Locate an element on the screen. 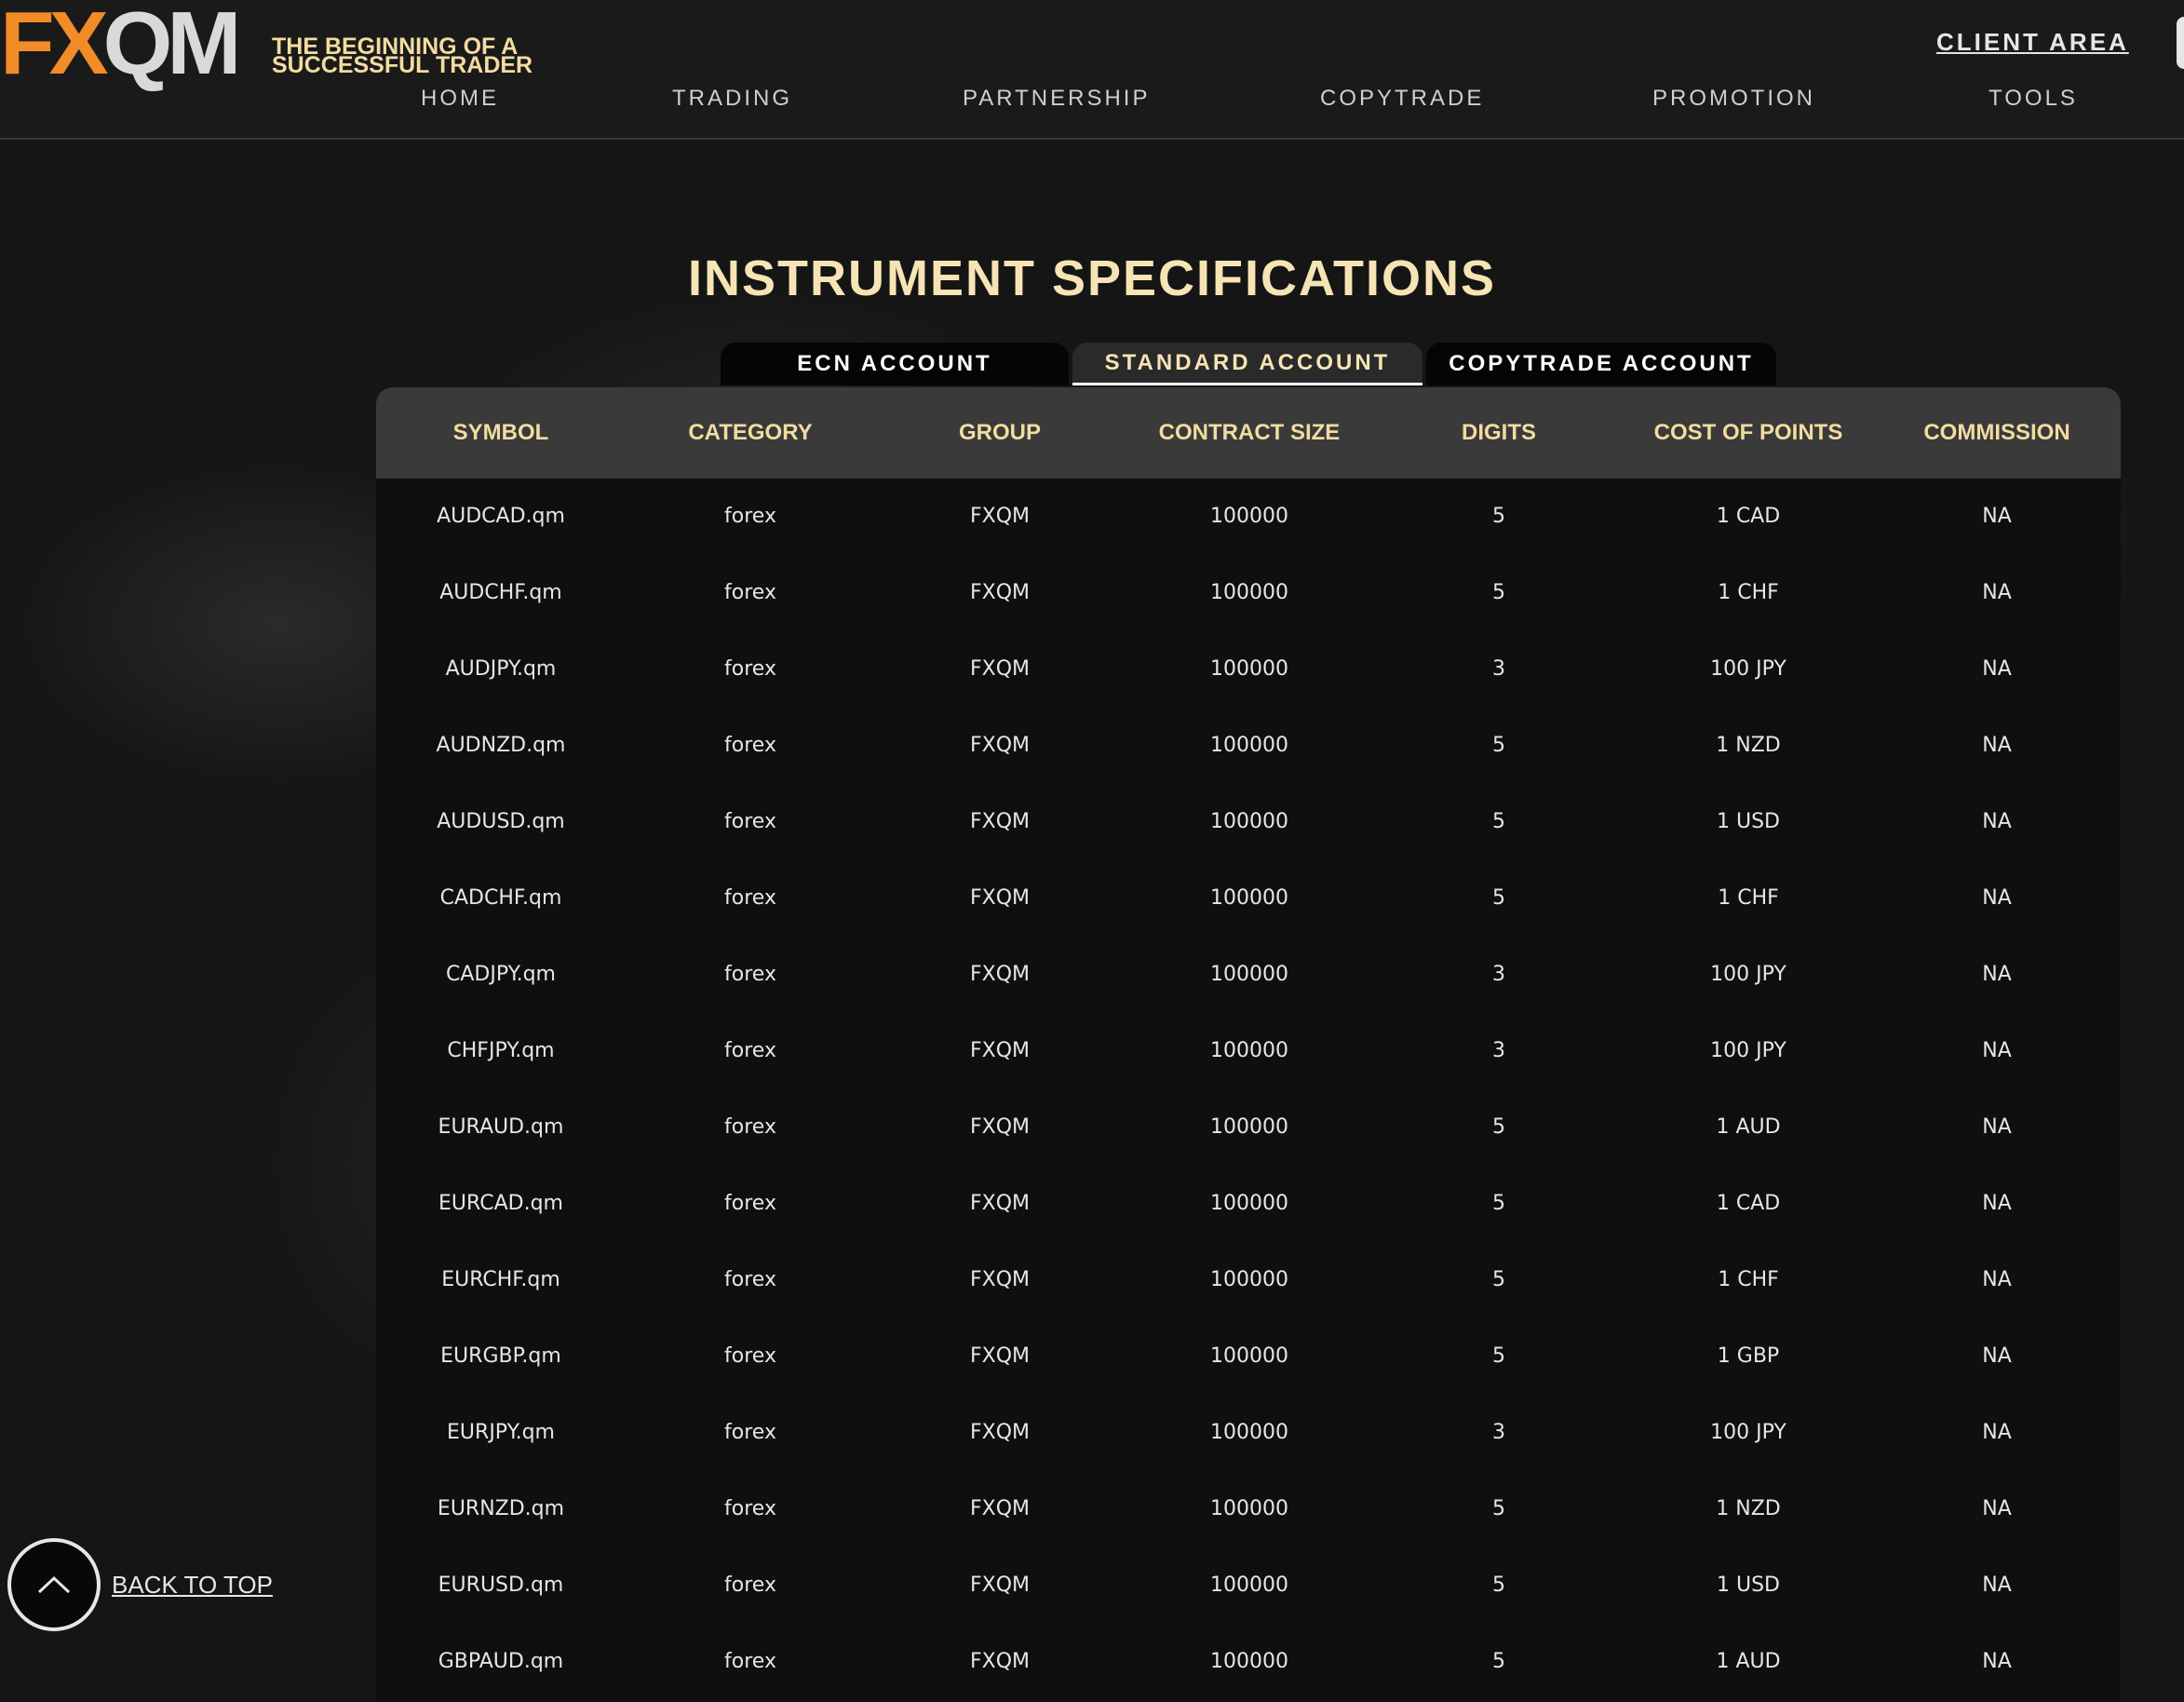 The height and width of the screenshot is (1702, 2184). table-row: AUDUSD.qm forex FXQM 100000 5 1 USD NA is located at coordinates (1248, 822).